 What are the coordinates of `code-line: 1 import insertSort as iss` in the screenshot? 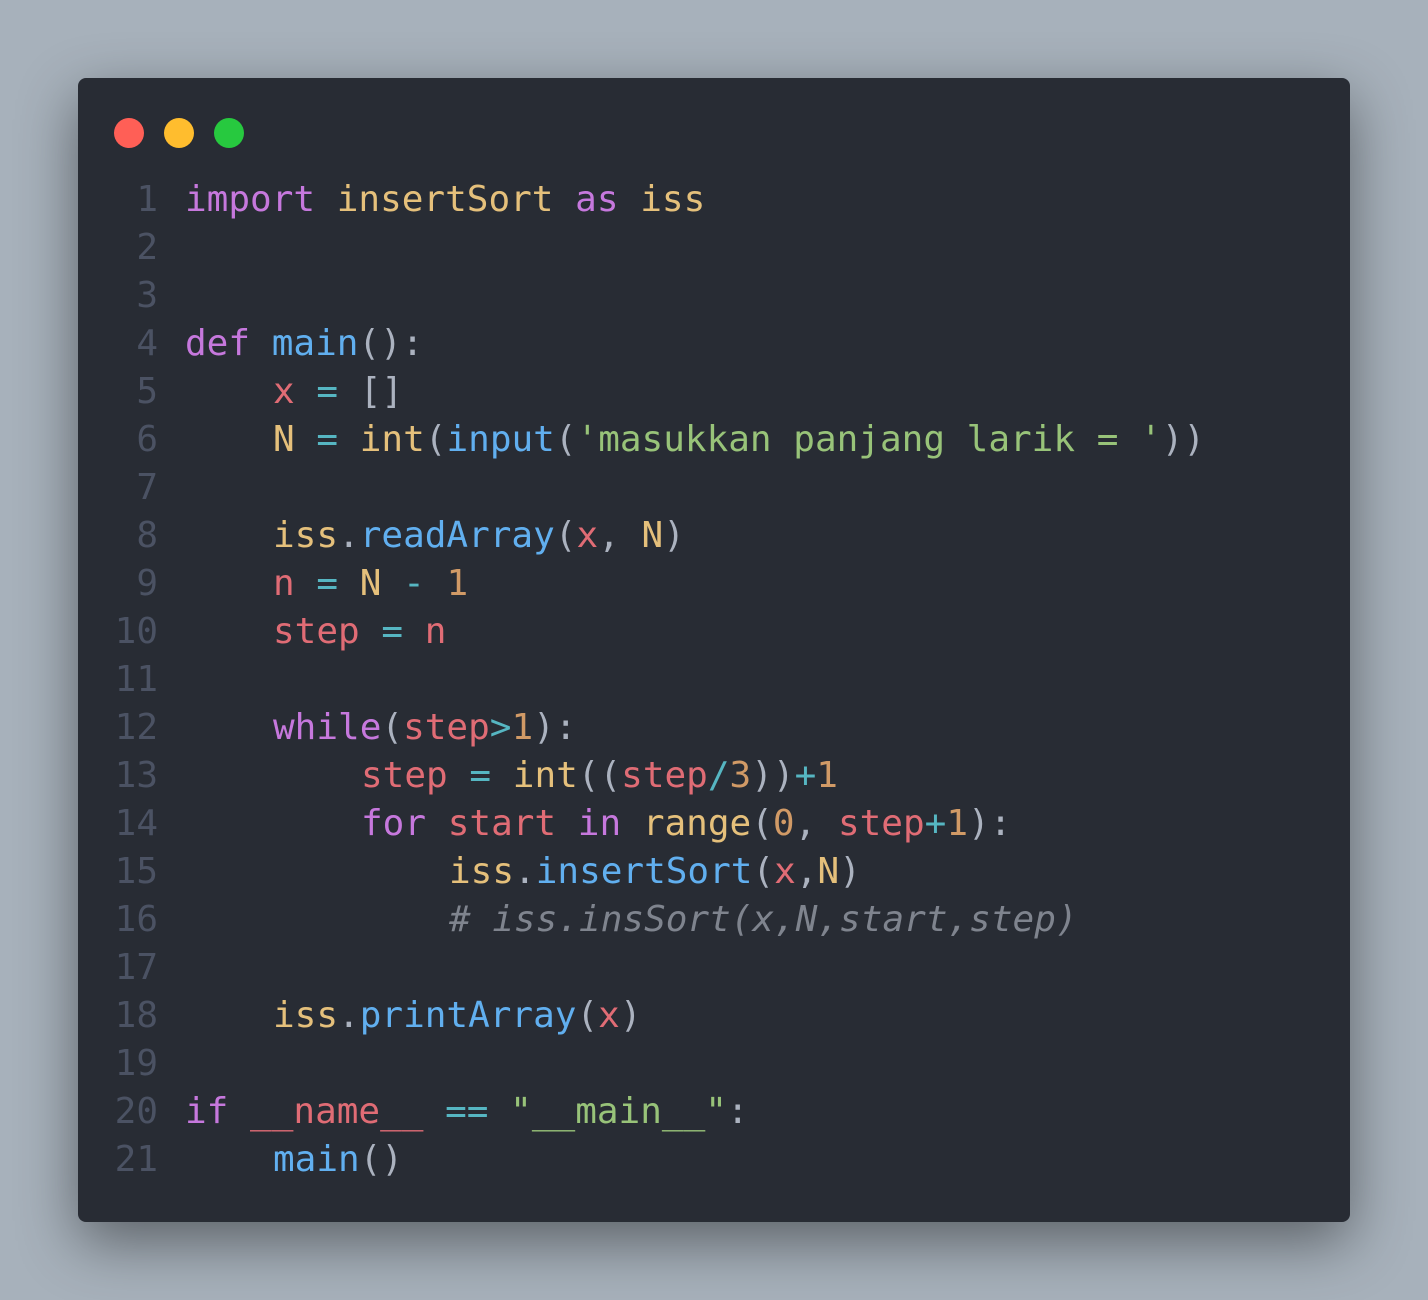 It's located at (714, 200).